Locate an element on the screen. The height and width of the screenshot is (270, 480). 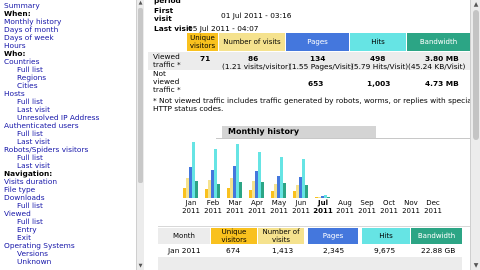
period-label: period is located at coordinates (167, 2).